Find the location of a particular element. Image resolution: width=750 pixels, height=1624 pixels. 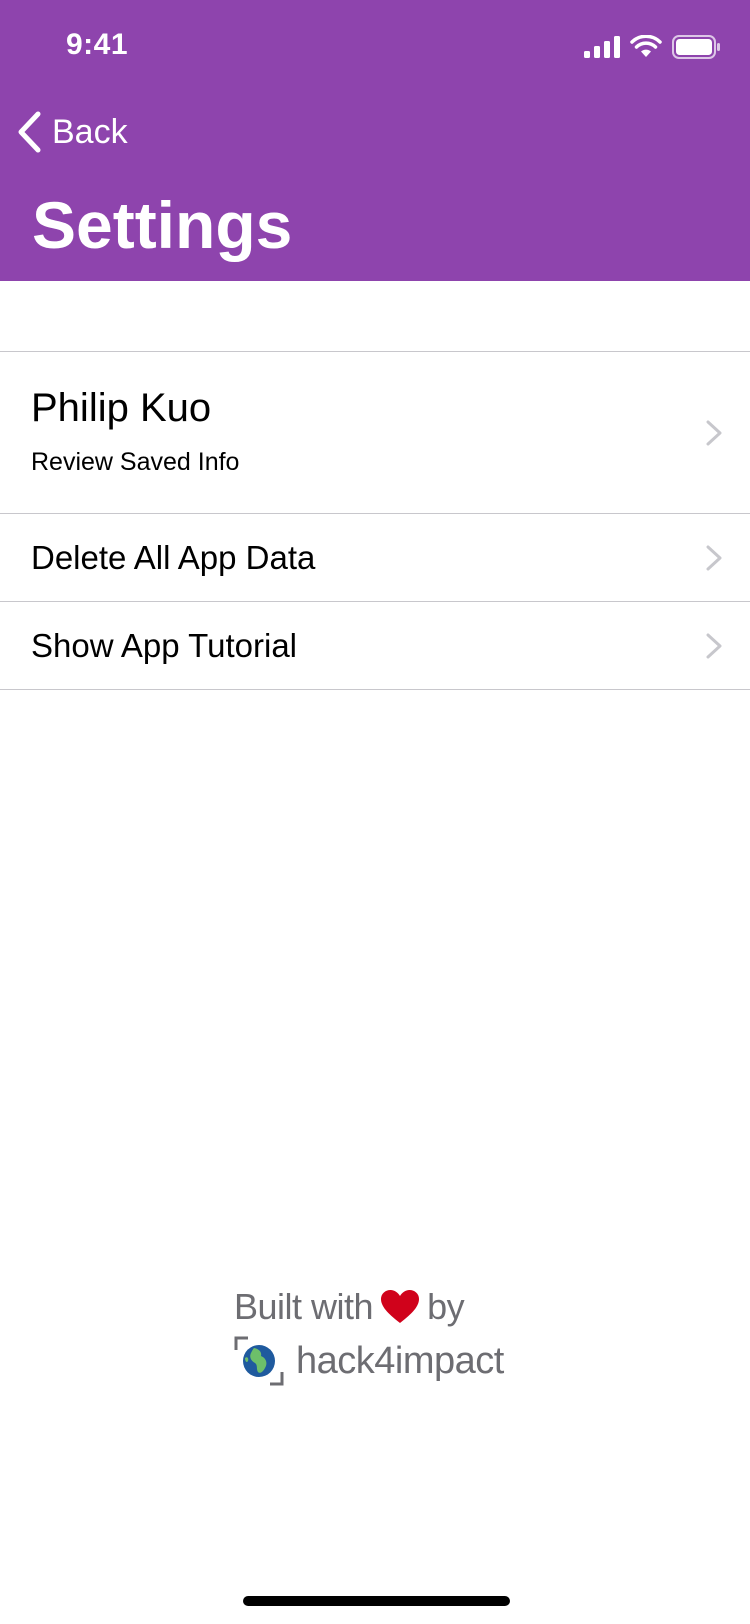

footer-credit: Built with by hack4impact is located at coordinates (384, 1336).